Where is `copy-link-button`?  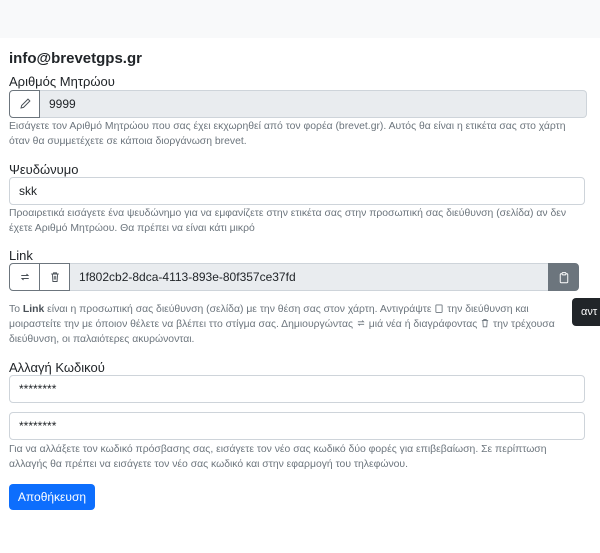
copy-link-button is located at coordinates (563, 277).